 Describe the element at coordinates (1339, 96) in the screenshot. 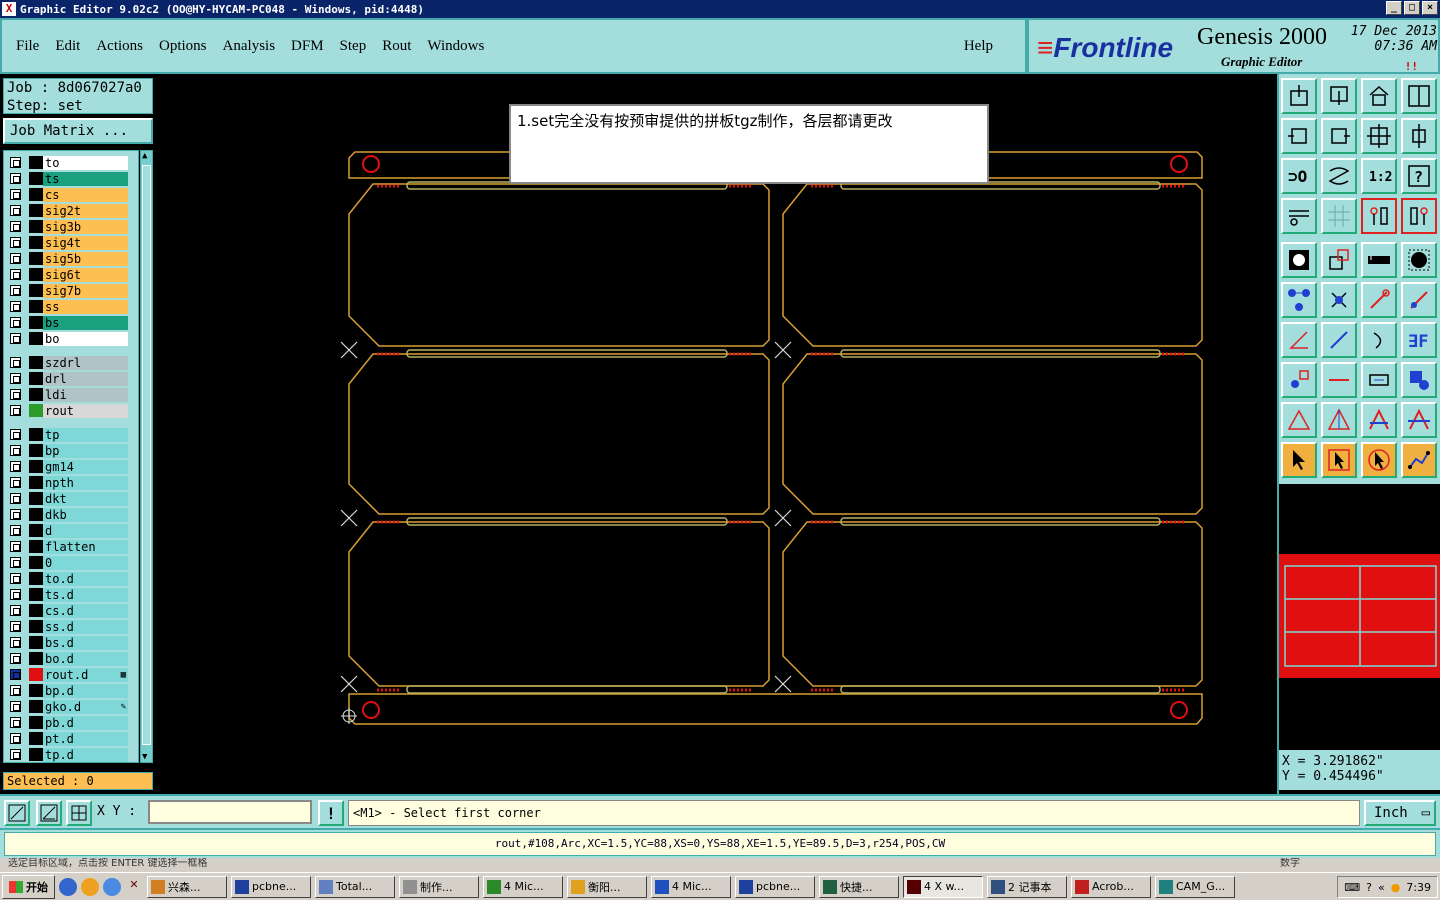

I see `save-icon` at that location.